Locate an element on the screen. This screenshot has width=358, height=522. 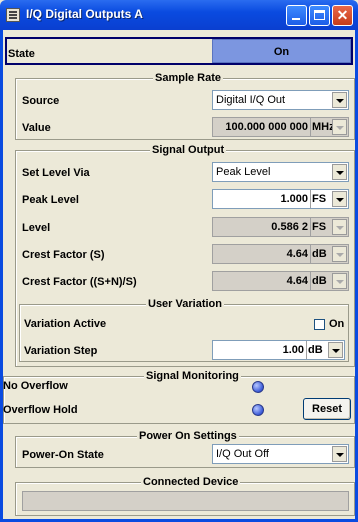
window-title: I/Q Digital Outputs A is located at coordinates (84, 14).